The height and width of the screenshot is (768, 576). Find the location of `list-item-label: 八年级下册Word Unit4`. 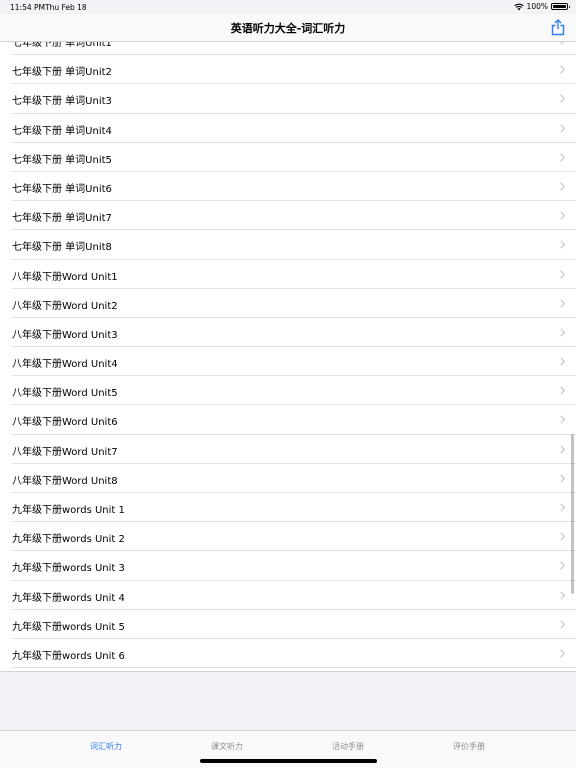

list-item-label: 八年级下册Word Unit4 is located at coordinates (65, 365).